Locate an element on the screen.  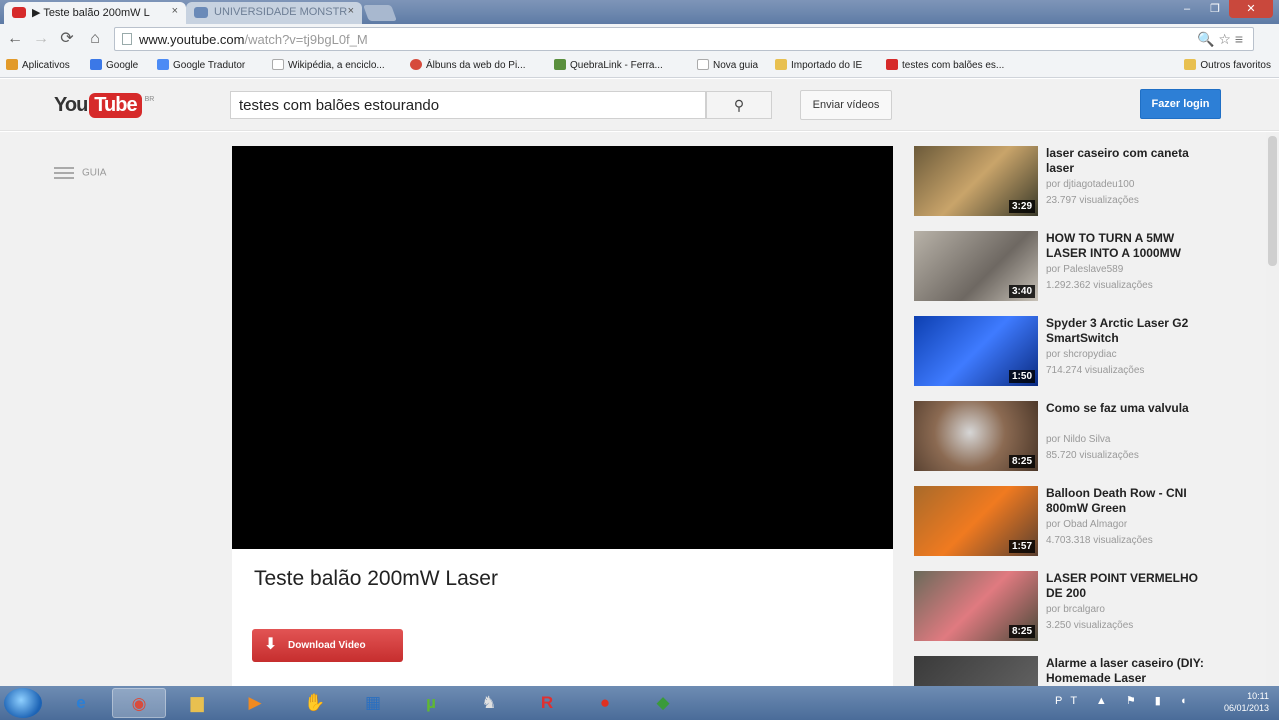
video-thumbnail: 3:40 is located at coordinates (976, 266).